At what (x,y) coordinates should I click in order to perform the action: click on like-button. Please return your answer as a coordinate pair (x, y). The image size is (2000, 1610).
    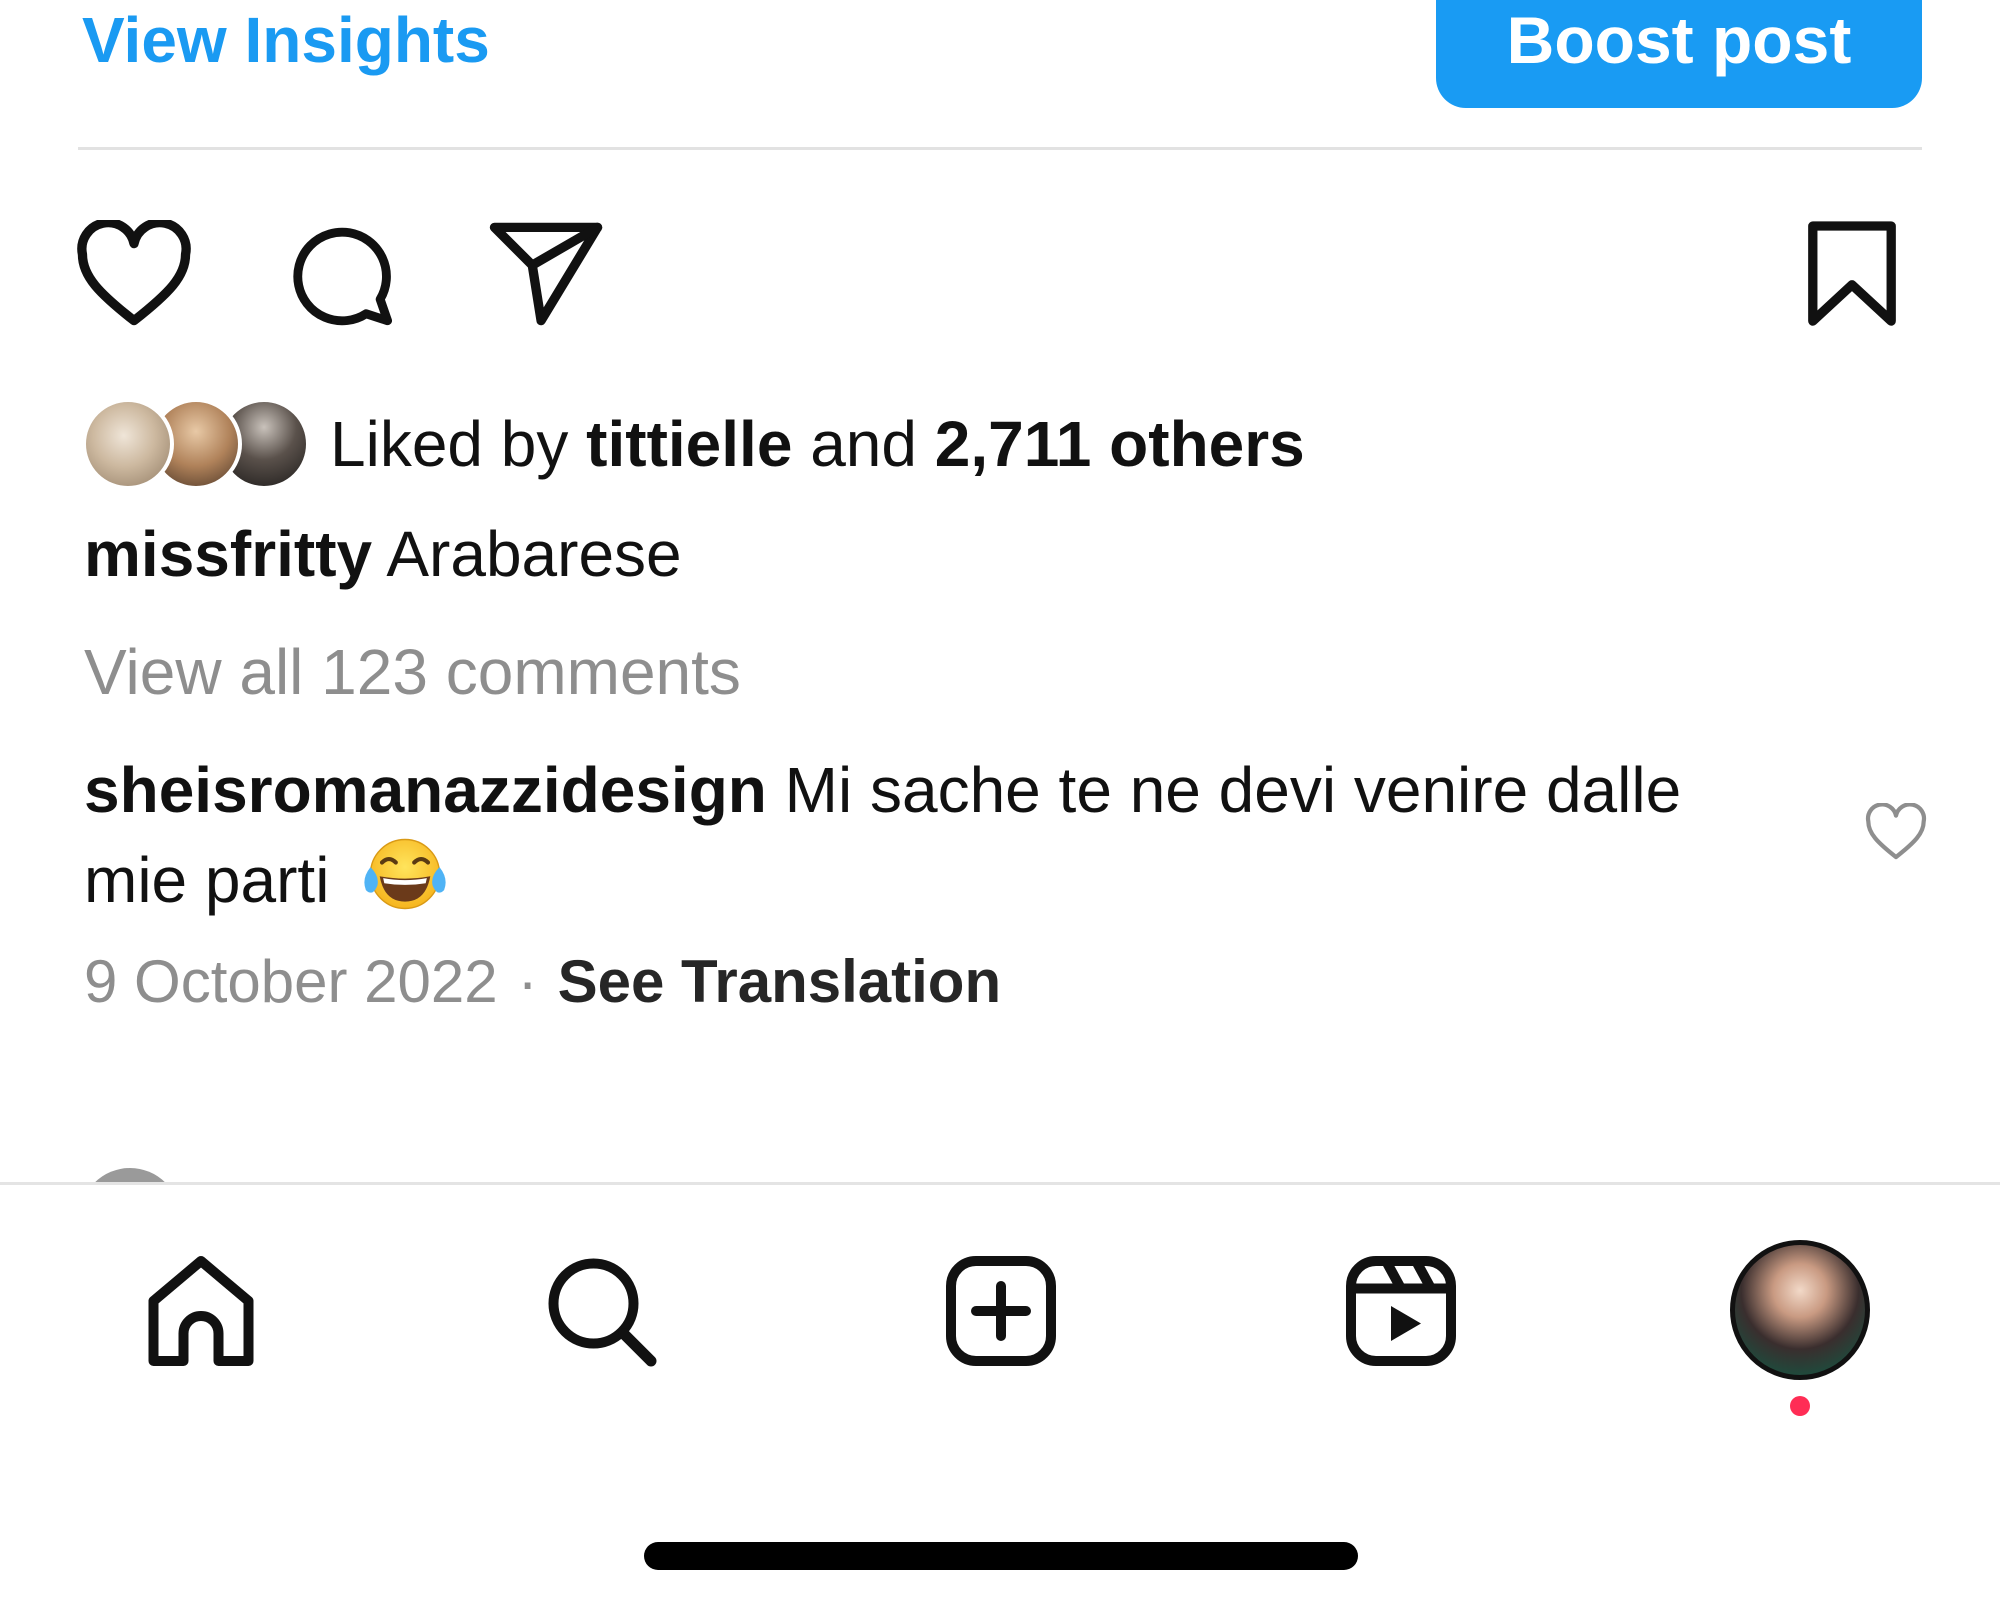
    Looking at the image, I should click on (134, 274).